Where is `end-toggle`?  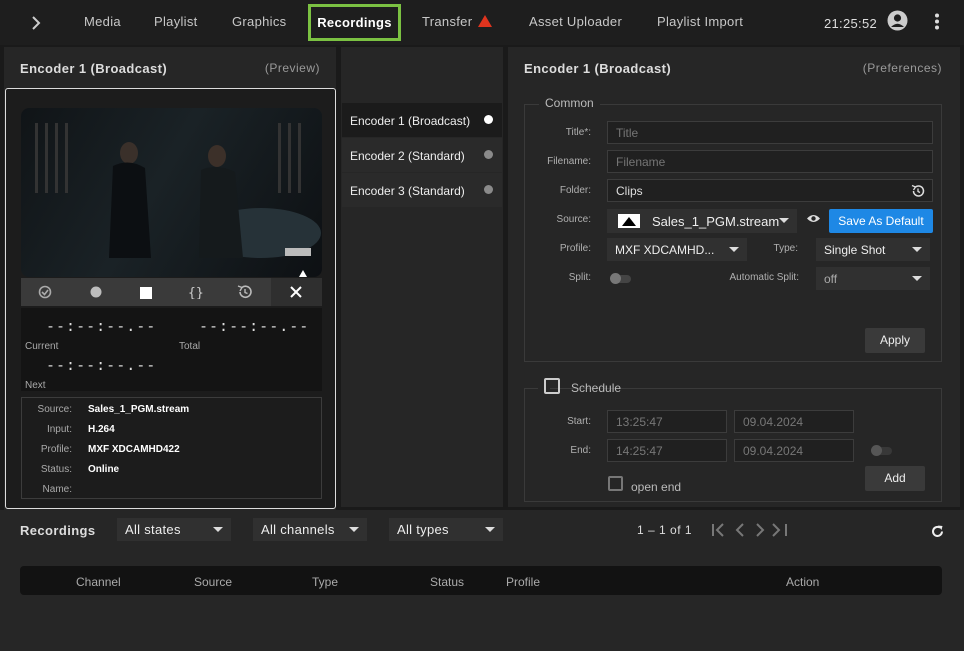 end-toggle is located at coordinates (881, 450).